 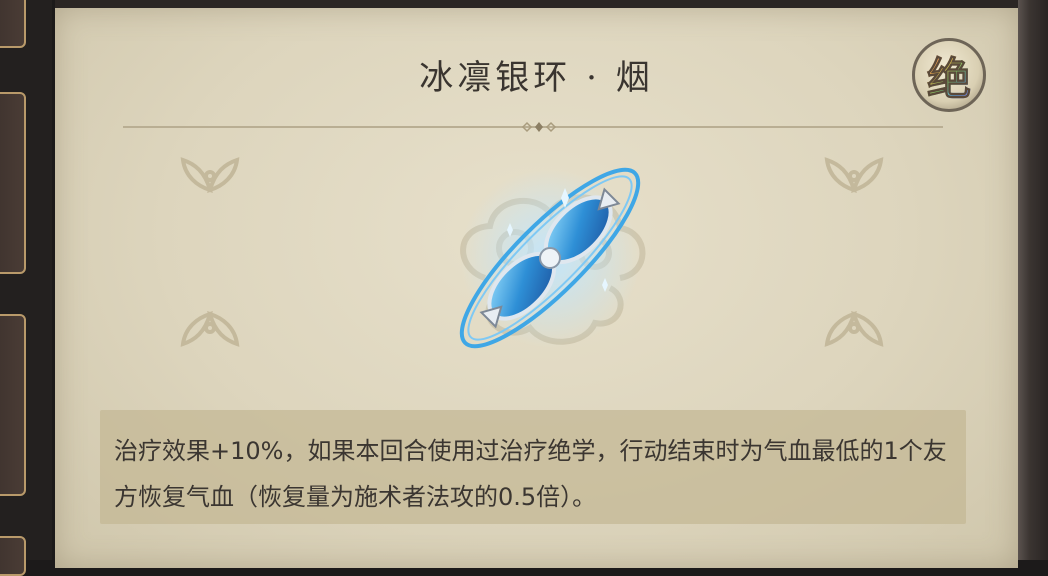 I want to click on right-frame, so click(x=1033, y=280).